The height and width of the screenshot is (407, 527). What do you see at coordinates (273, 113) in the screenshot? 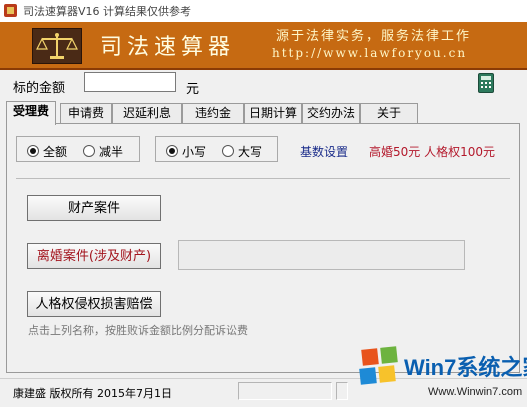
I see `tab-date-calc: 日期计算` at bounding box center [273, 113].